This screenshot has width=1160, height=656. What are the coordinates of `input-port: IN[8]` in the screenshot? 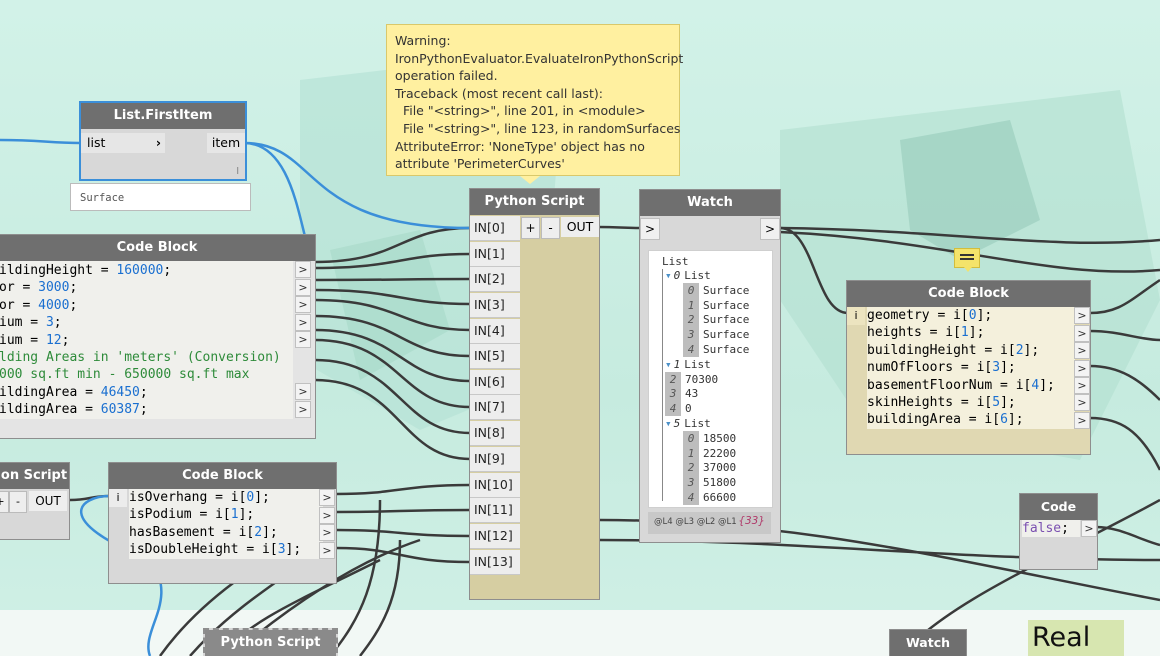 It's located at (495, 433).